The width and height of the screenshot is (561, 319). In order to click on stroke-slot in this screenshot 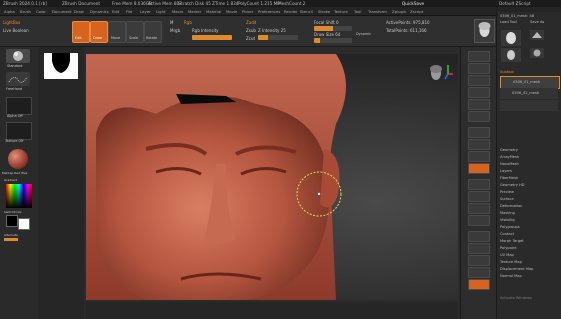, I will do `click(18, 79)`.